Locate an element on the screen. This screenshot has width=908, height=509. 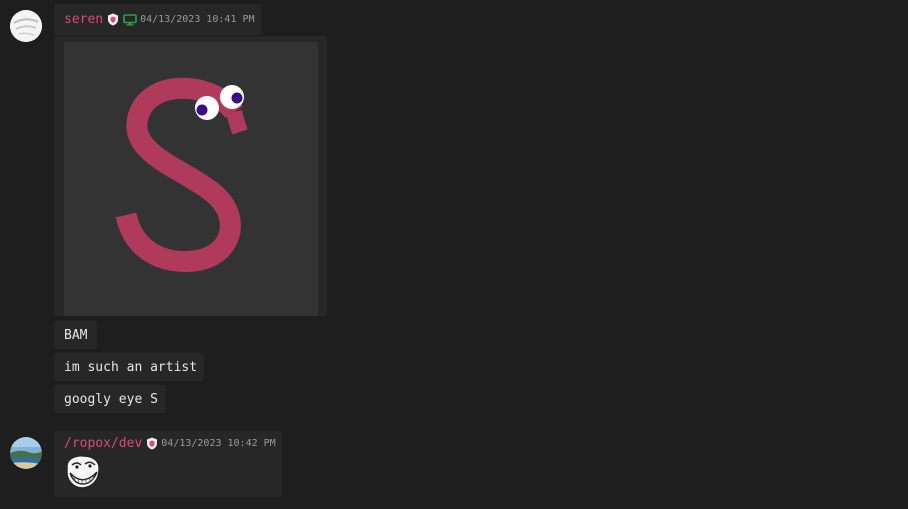
username: /ropox/dev is located at coordinates (103, 443).